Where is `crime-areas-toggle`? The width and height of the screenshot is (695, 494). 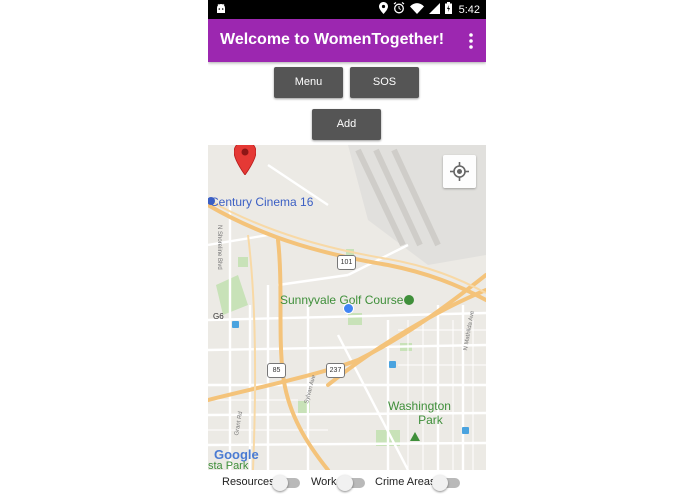
crime-areas-toggle is located at coordinates (447, 483).